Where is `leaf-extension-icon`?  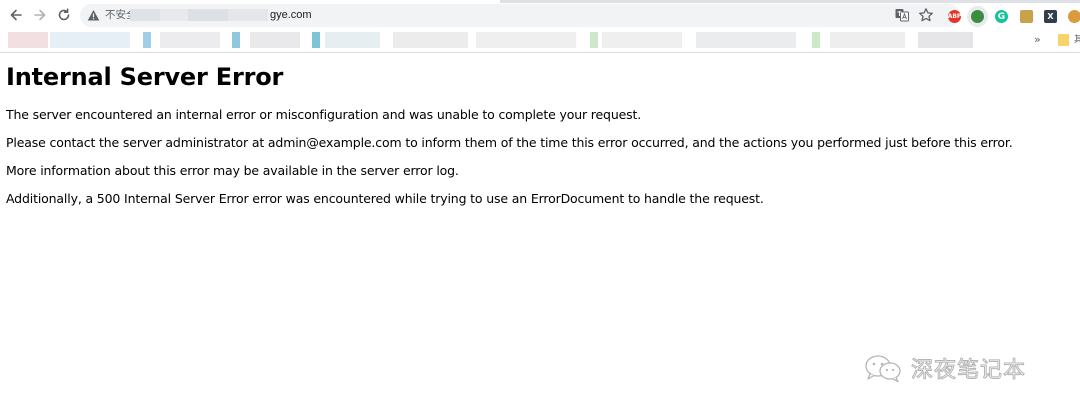
leaf-extension-icon is located at coordinates (977, 16).